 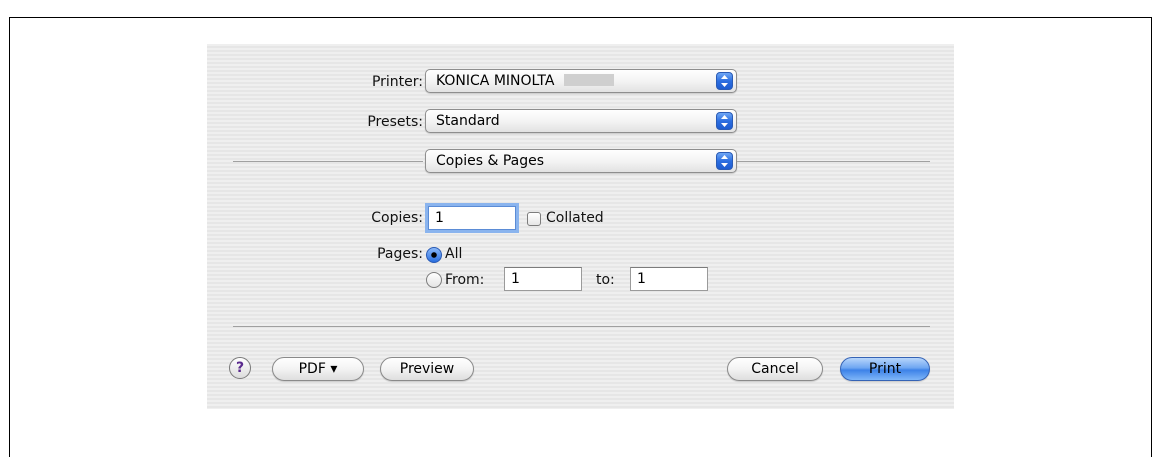 I want to click on pages-all-radio, so click(x=434, y=255).